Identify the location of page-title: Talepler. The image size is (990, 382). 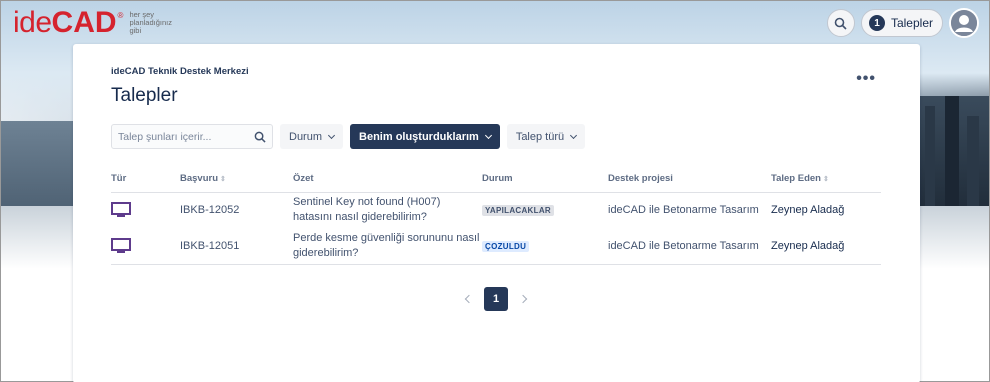
(144, 95).